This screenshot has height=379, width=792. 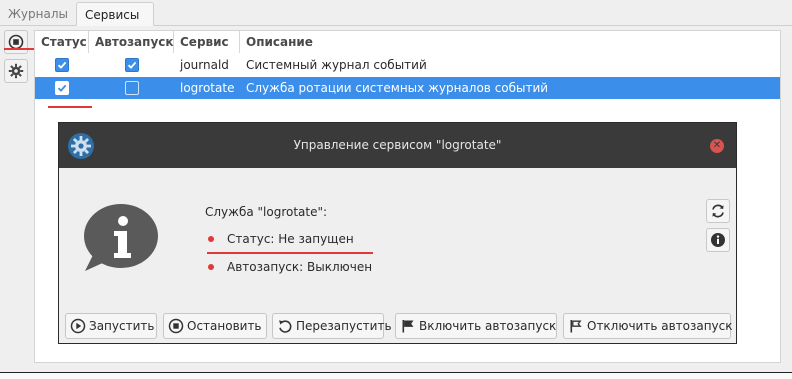 I want to click on stop-service-side-button, so click(x=16, y=42).